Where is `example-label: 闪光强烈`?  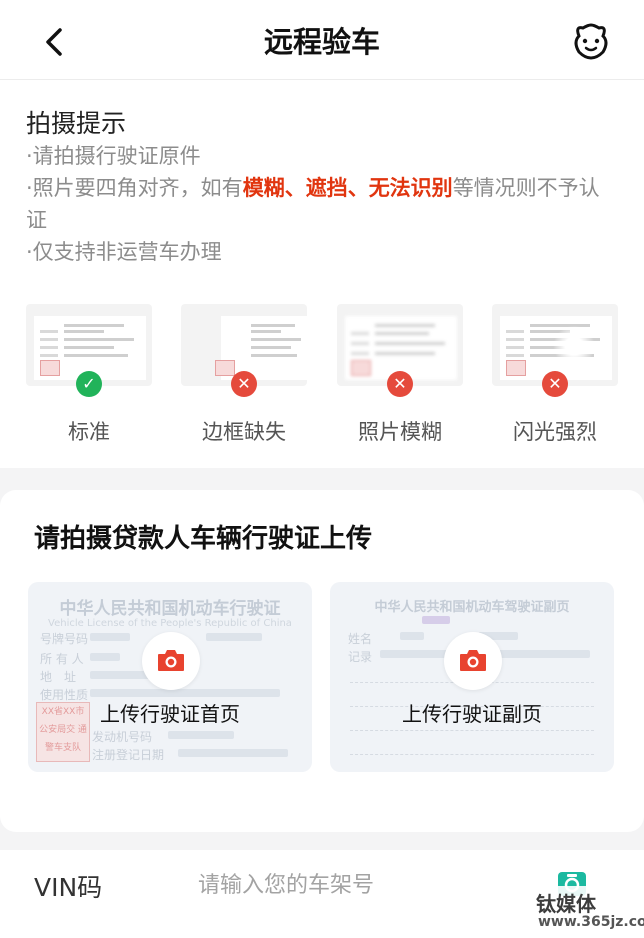
example-label: 闪光强烈 is located at coordinates (555, 432).